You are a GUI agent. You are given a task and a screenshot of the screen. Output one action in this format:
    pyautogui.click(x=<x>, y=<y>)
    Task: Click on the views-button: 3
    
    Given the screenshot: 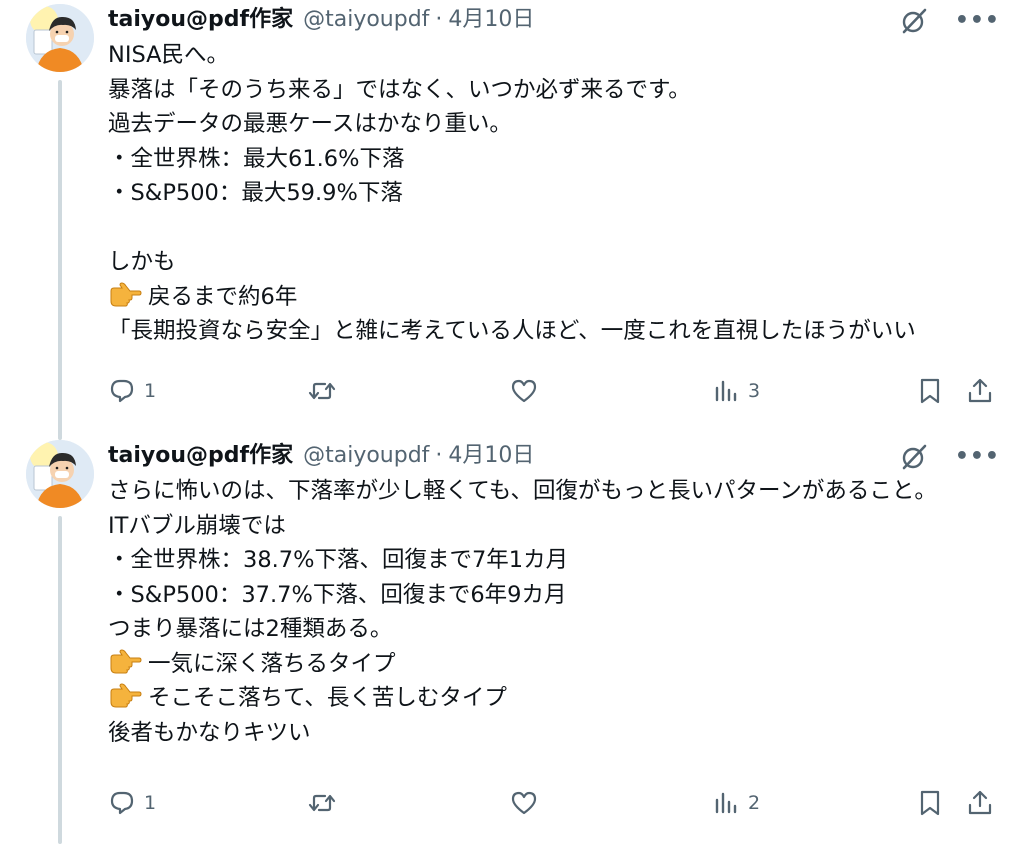 What is the action you would take?
    pyautogui.click(x=736, y=391)
    